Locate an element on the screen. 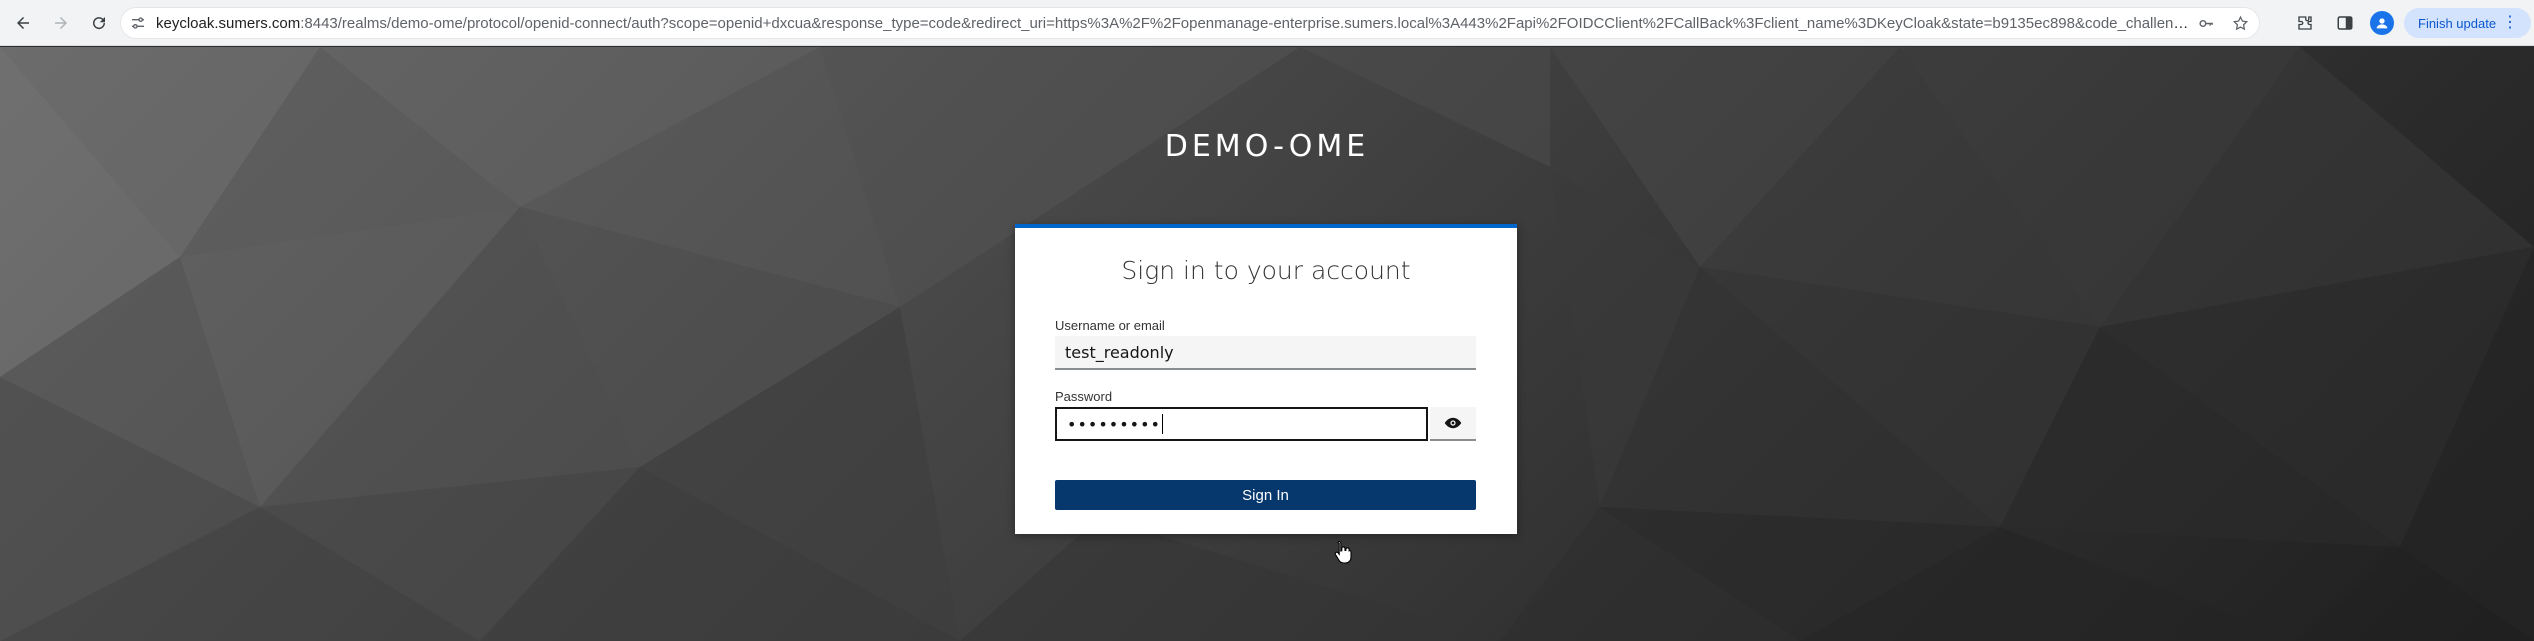 The image size is (2534, 641). sign-in-button: Sign In is located at coordinates (1265, 495).